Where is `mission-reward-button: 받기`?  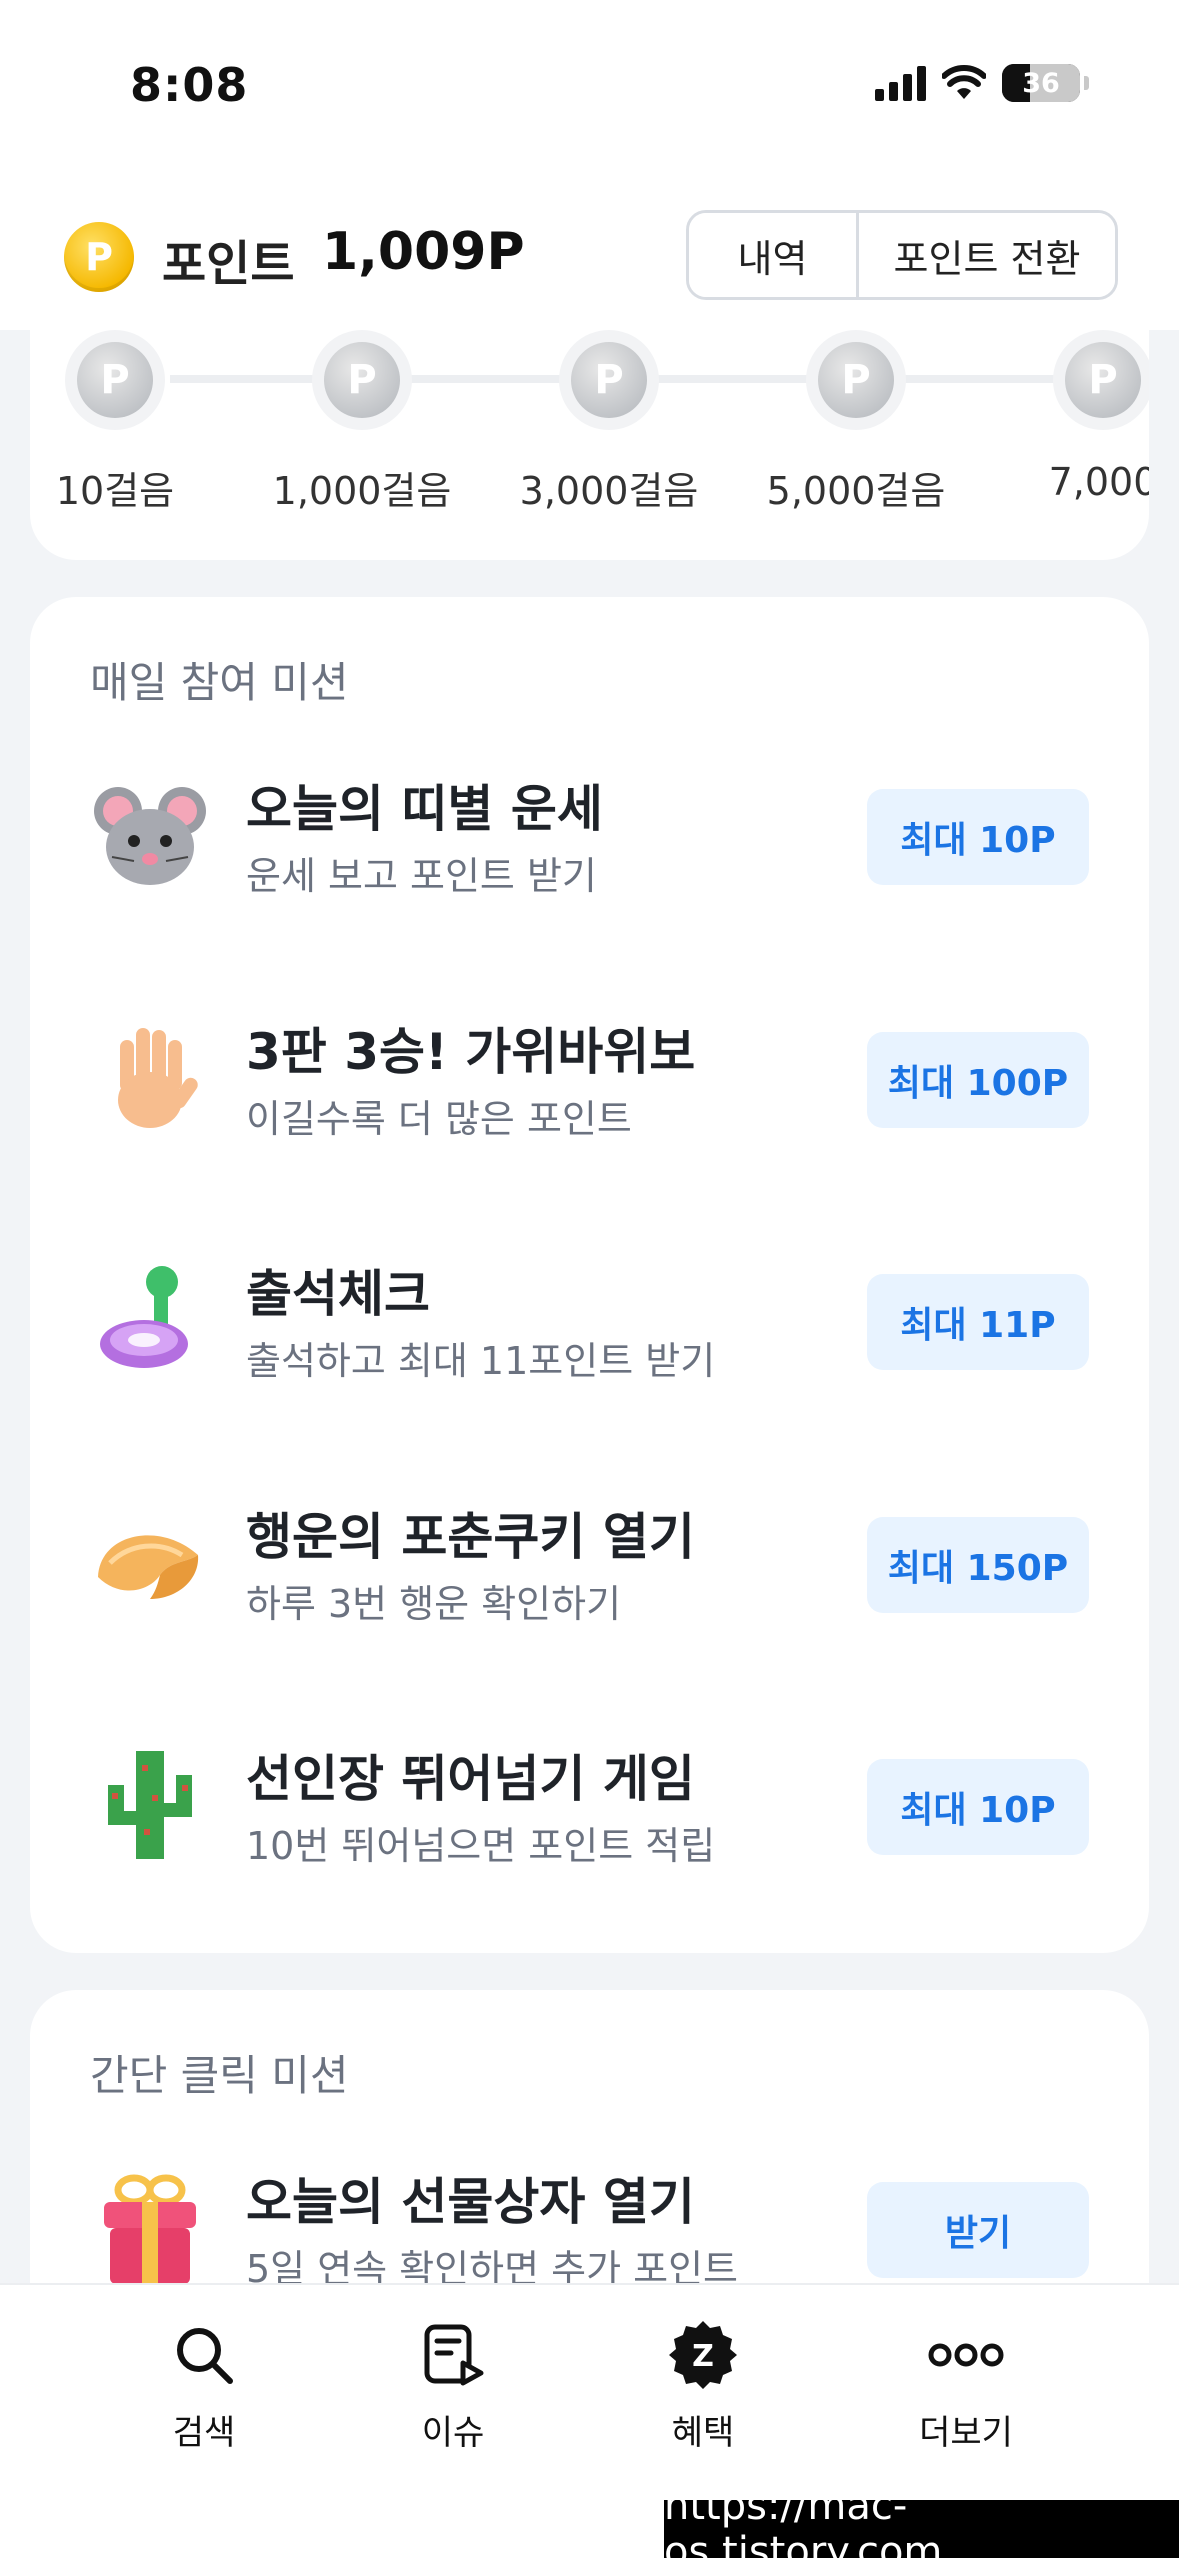 mission-reward-button: 받기 is located at coordinates (978, 2230).